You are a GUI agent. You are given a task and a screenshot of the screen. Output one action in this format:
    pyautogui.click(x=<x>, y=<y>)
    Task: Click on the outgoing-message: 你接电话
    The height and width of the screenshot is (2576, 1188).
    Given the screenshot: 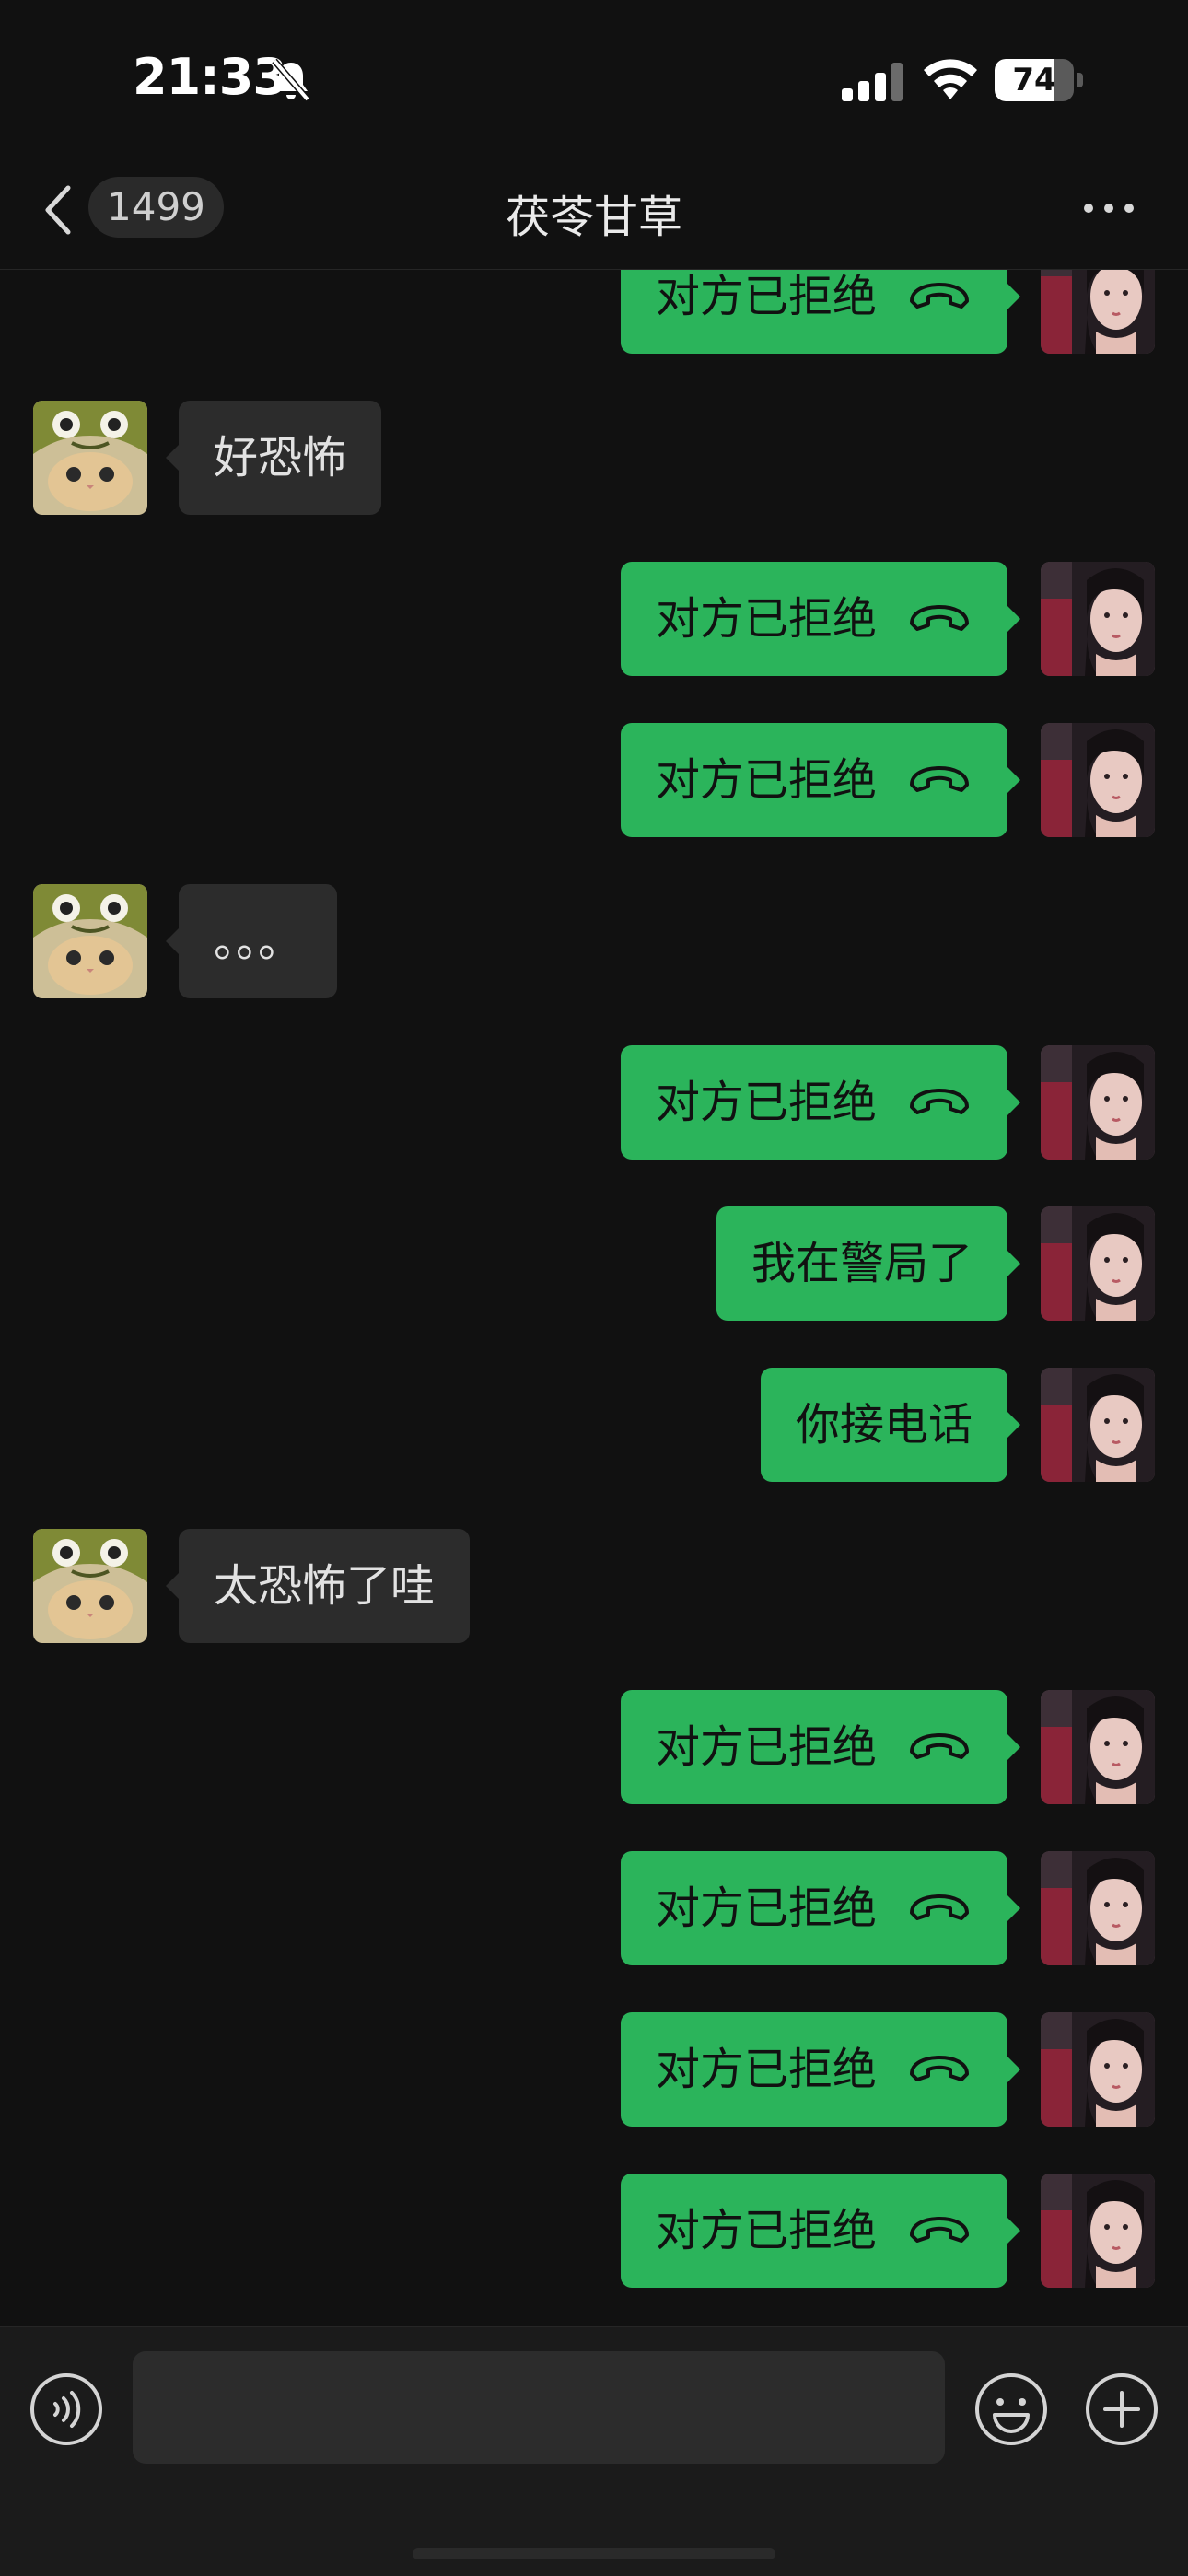 What is the action you would take?
    pyautogui.click(x=594, y=1425)
    